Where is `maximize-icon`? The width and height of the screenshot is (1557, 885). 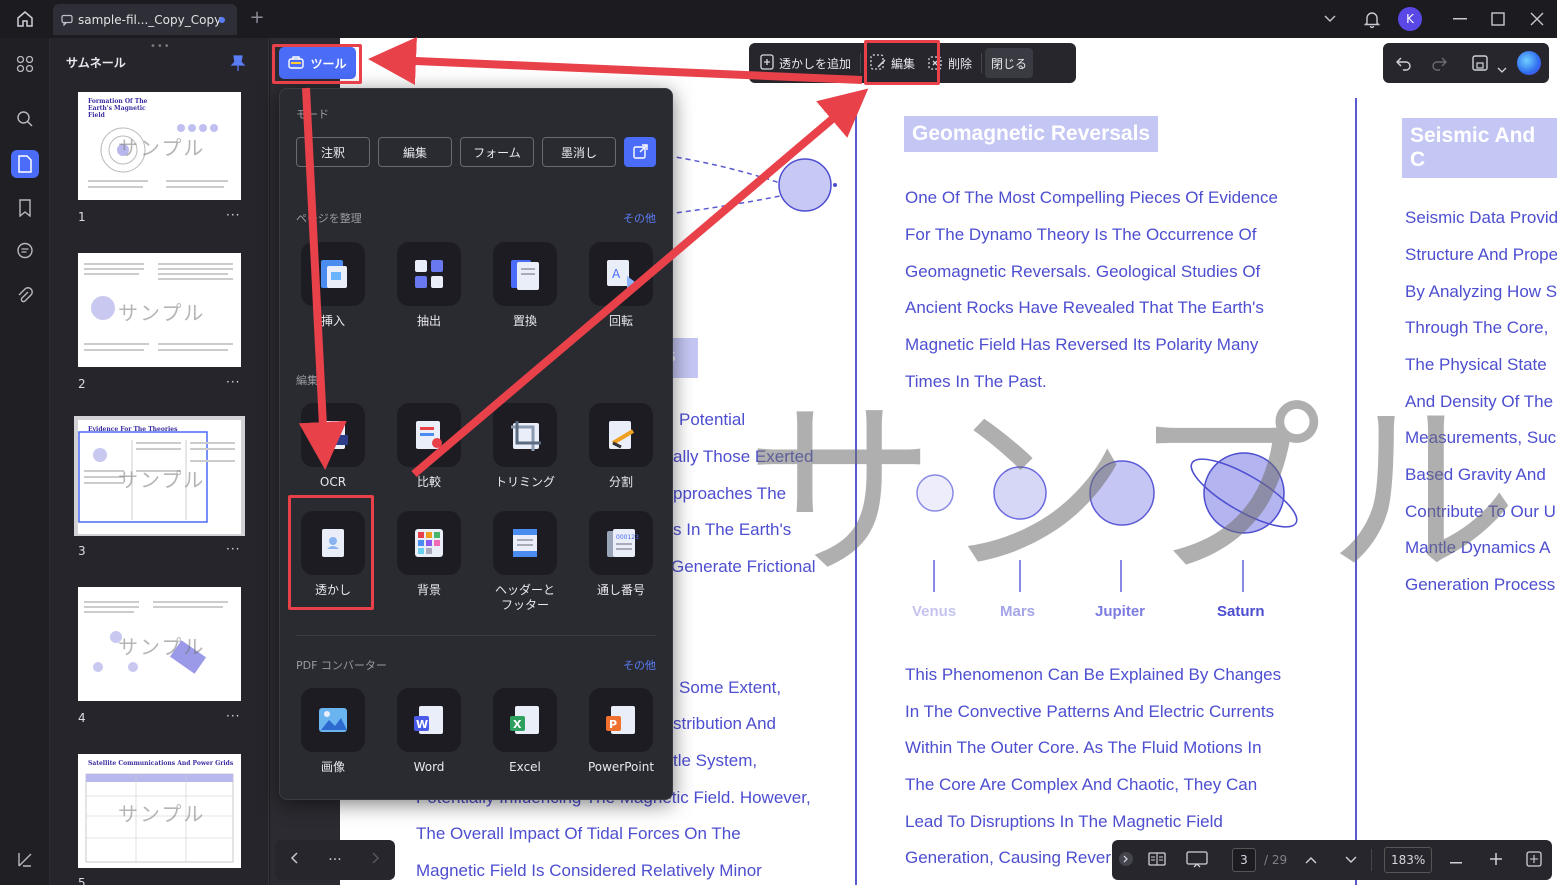 maximize-icon is located at coordinates (1498, 19).